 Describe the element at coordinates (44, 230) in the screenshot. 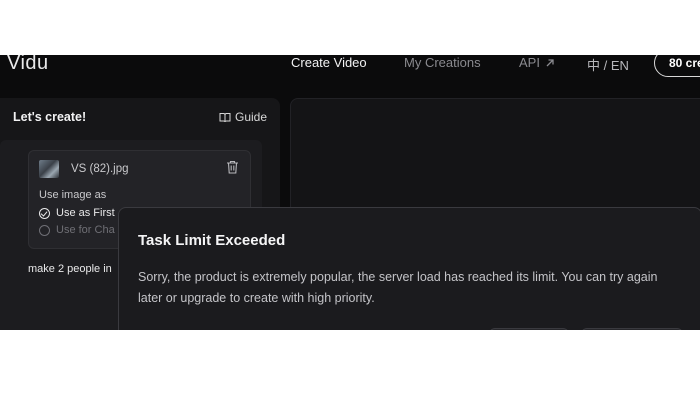

I see `radio-unchecked-icon` at that location.